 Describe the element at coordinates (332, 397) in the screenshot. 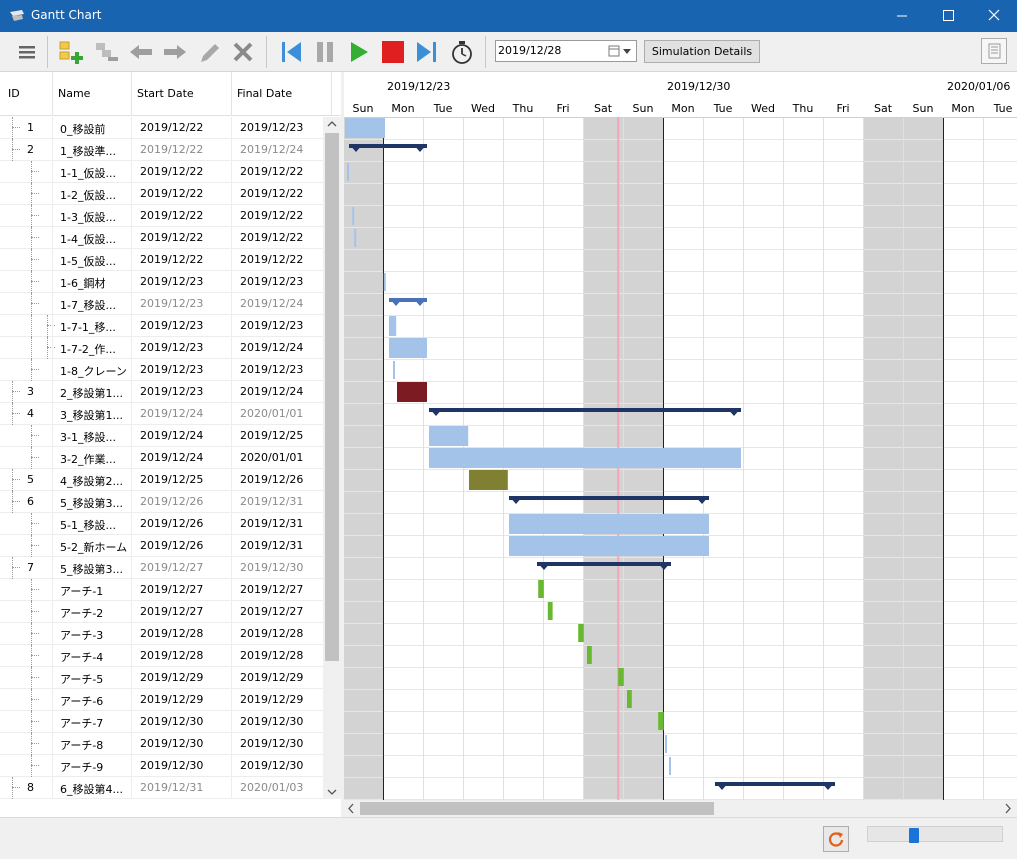

I see `vertical-scroll-thumb` at that location.